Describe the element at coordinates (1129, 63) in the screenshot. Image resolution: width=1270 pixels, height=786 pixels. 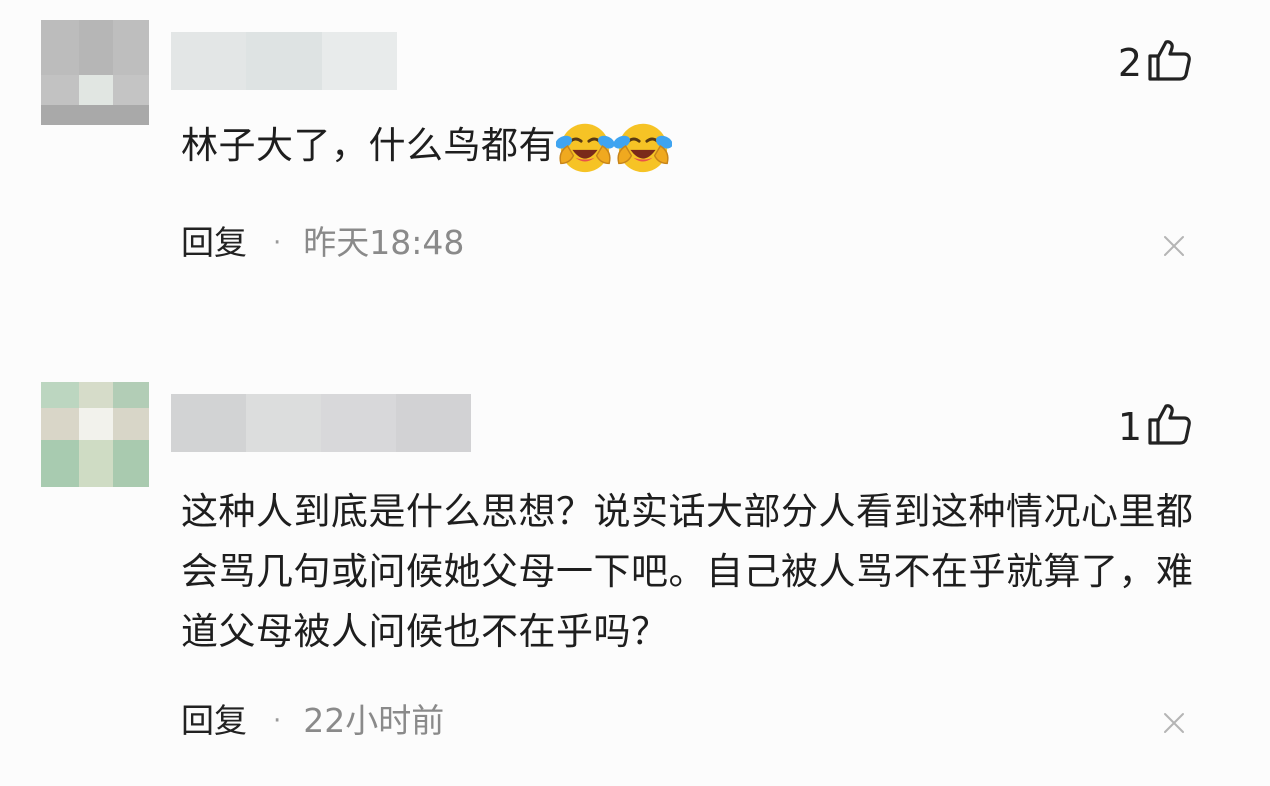
I see `like-count: 2` at that location.